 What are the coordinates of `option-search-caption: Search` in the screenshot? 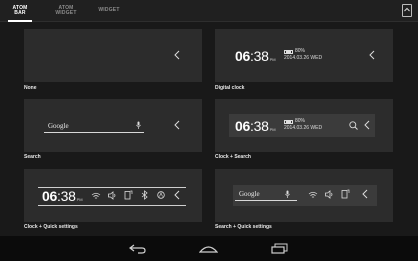 It's located at (32, 157).